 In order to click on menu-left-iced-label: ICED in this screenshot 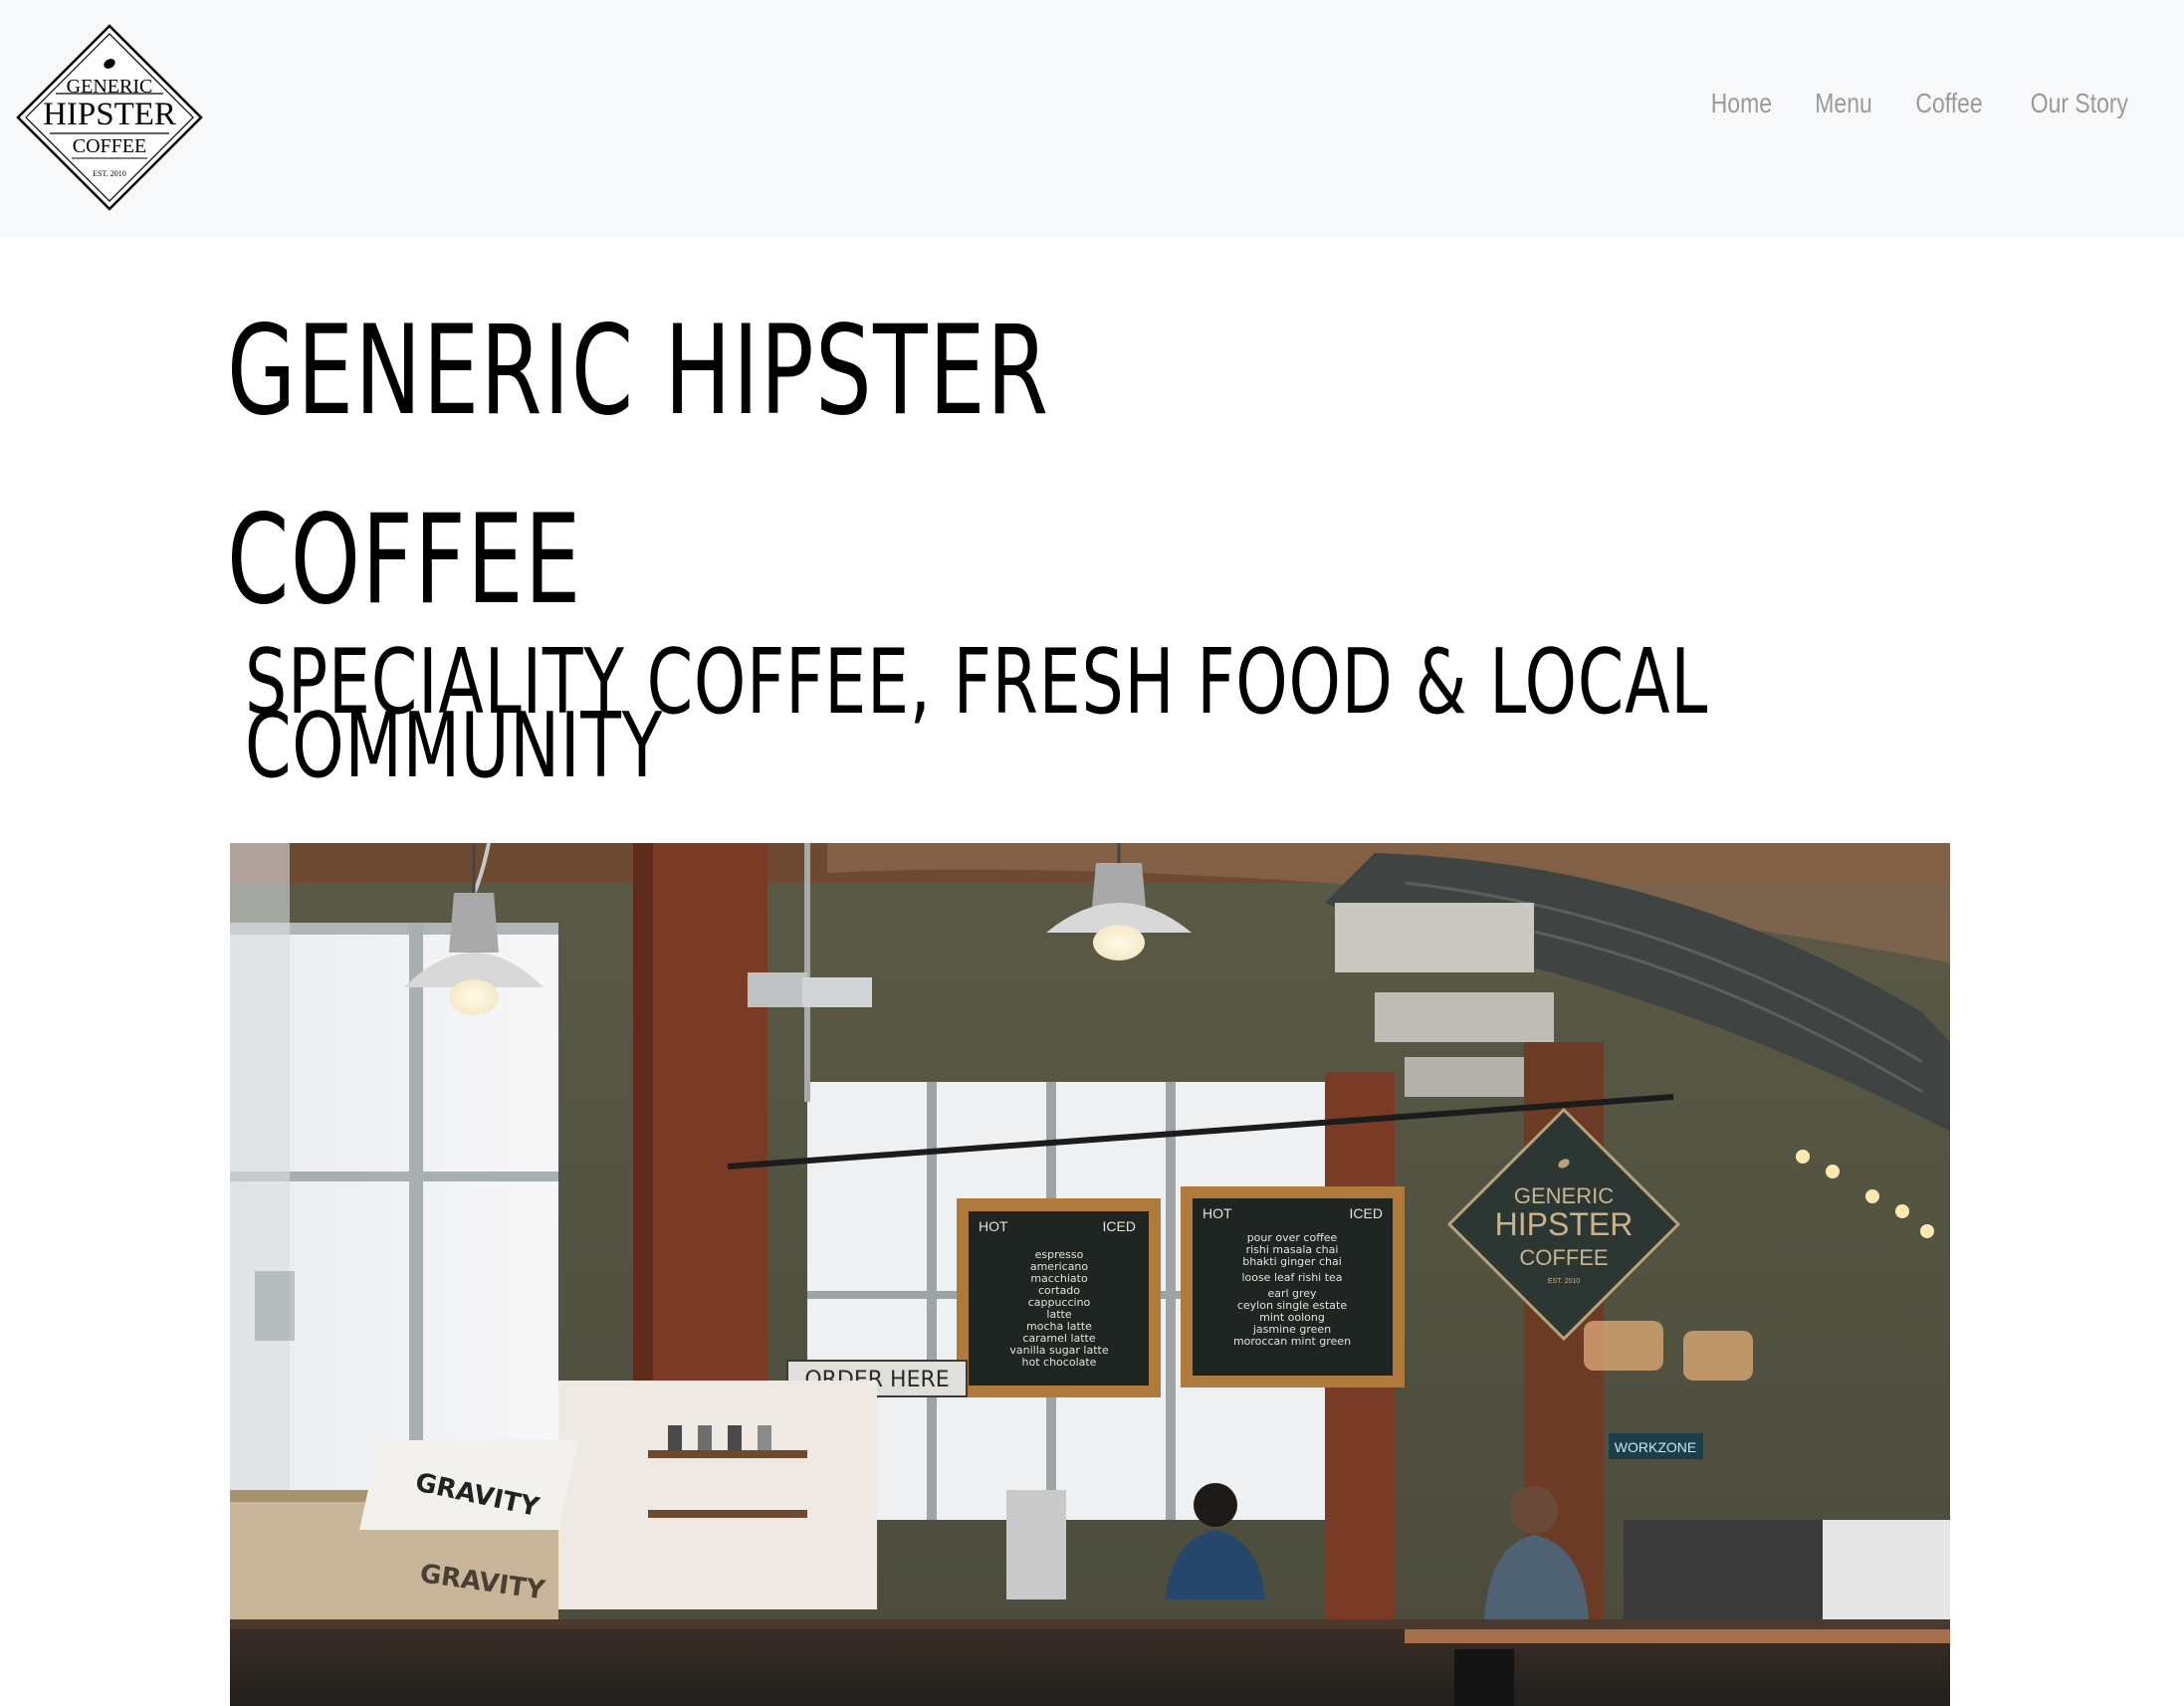, I will do `click(1119, 1226)`.